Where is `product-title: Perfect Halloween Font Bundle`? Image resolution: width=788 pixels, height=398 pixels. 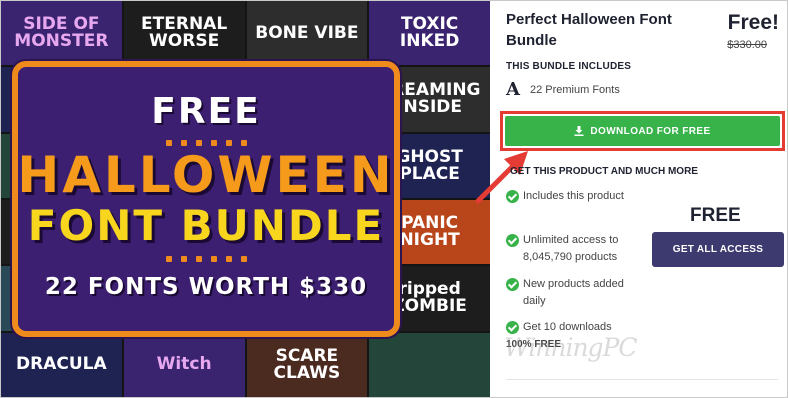 product-title: Perfect Halloween Font Bundle is located at coordinates (589, 30).